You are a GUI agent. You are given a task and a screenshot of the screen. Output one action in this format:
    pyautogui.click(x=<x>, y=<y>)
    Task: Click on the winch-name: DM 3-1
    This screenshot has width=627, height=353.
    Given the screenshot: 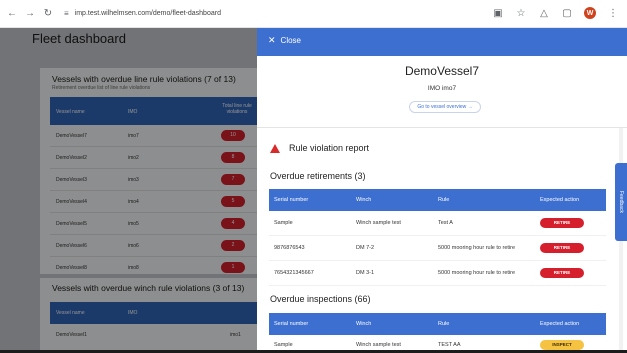 What is the action you would take?
    pyautogui.click(x=365, y=273)
    